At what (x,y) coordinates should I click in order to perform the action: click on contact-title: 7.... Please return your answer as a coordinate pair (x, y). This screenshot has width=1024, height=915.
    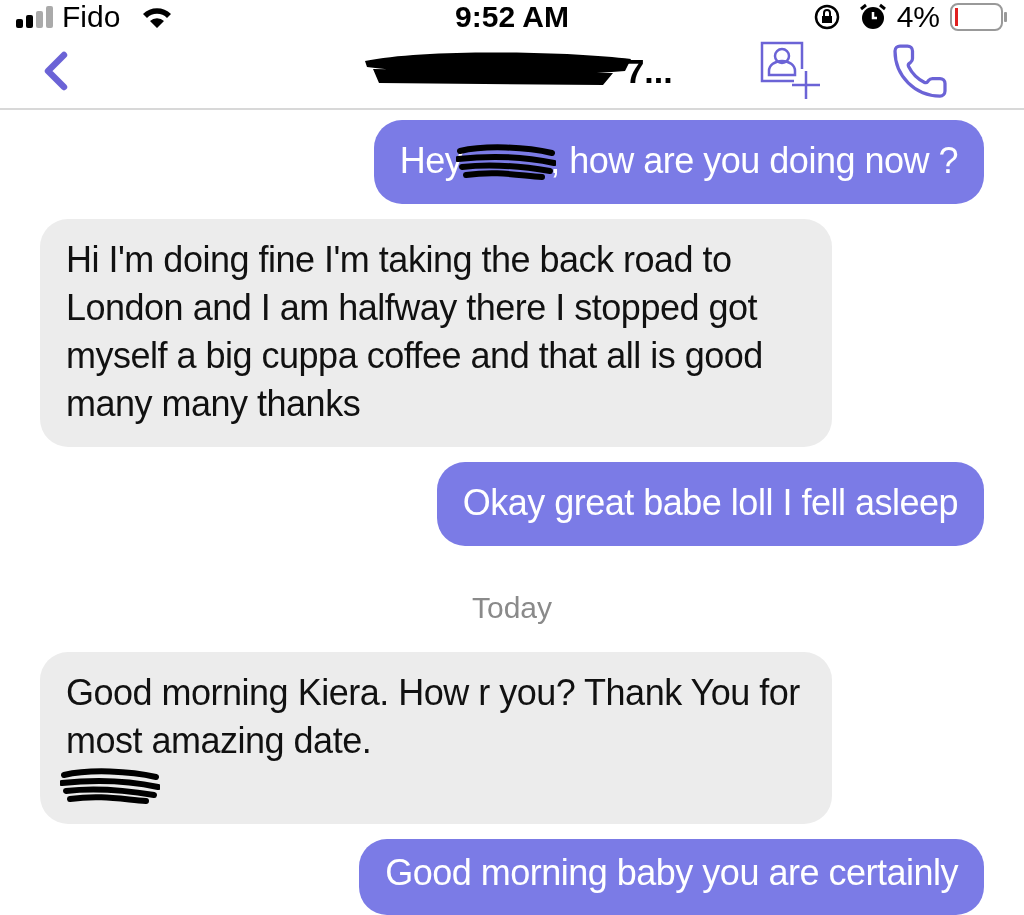
    Looking at the image, I should click on (649, 71).